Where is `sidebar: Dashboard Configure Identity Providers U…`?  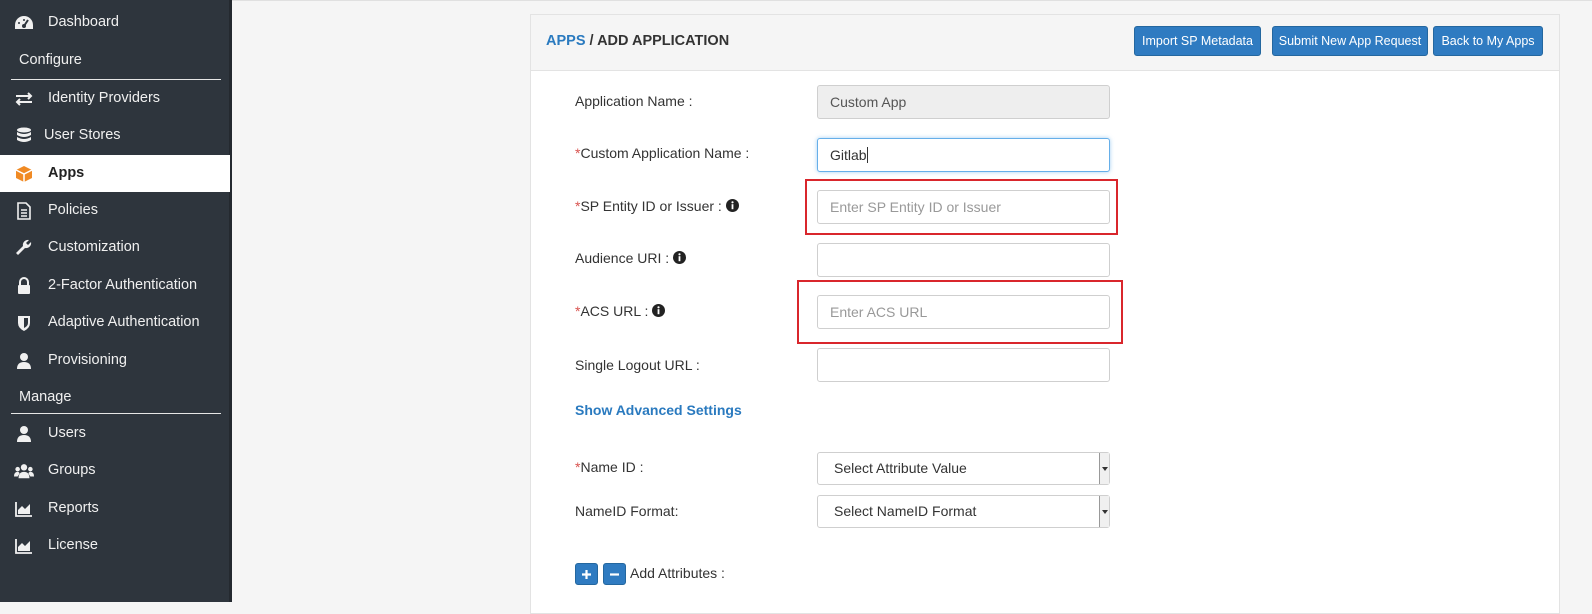 sidebar: Dashboard Configure Identity Providers U… is located at coordinates (116, 301).